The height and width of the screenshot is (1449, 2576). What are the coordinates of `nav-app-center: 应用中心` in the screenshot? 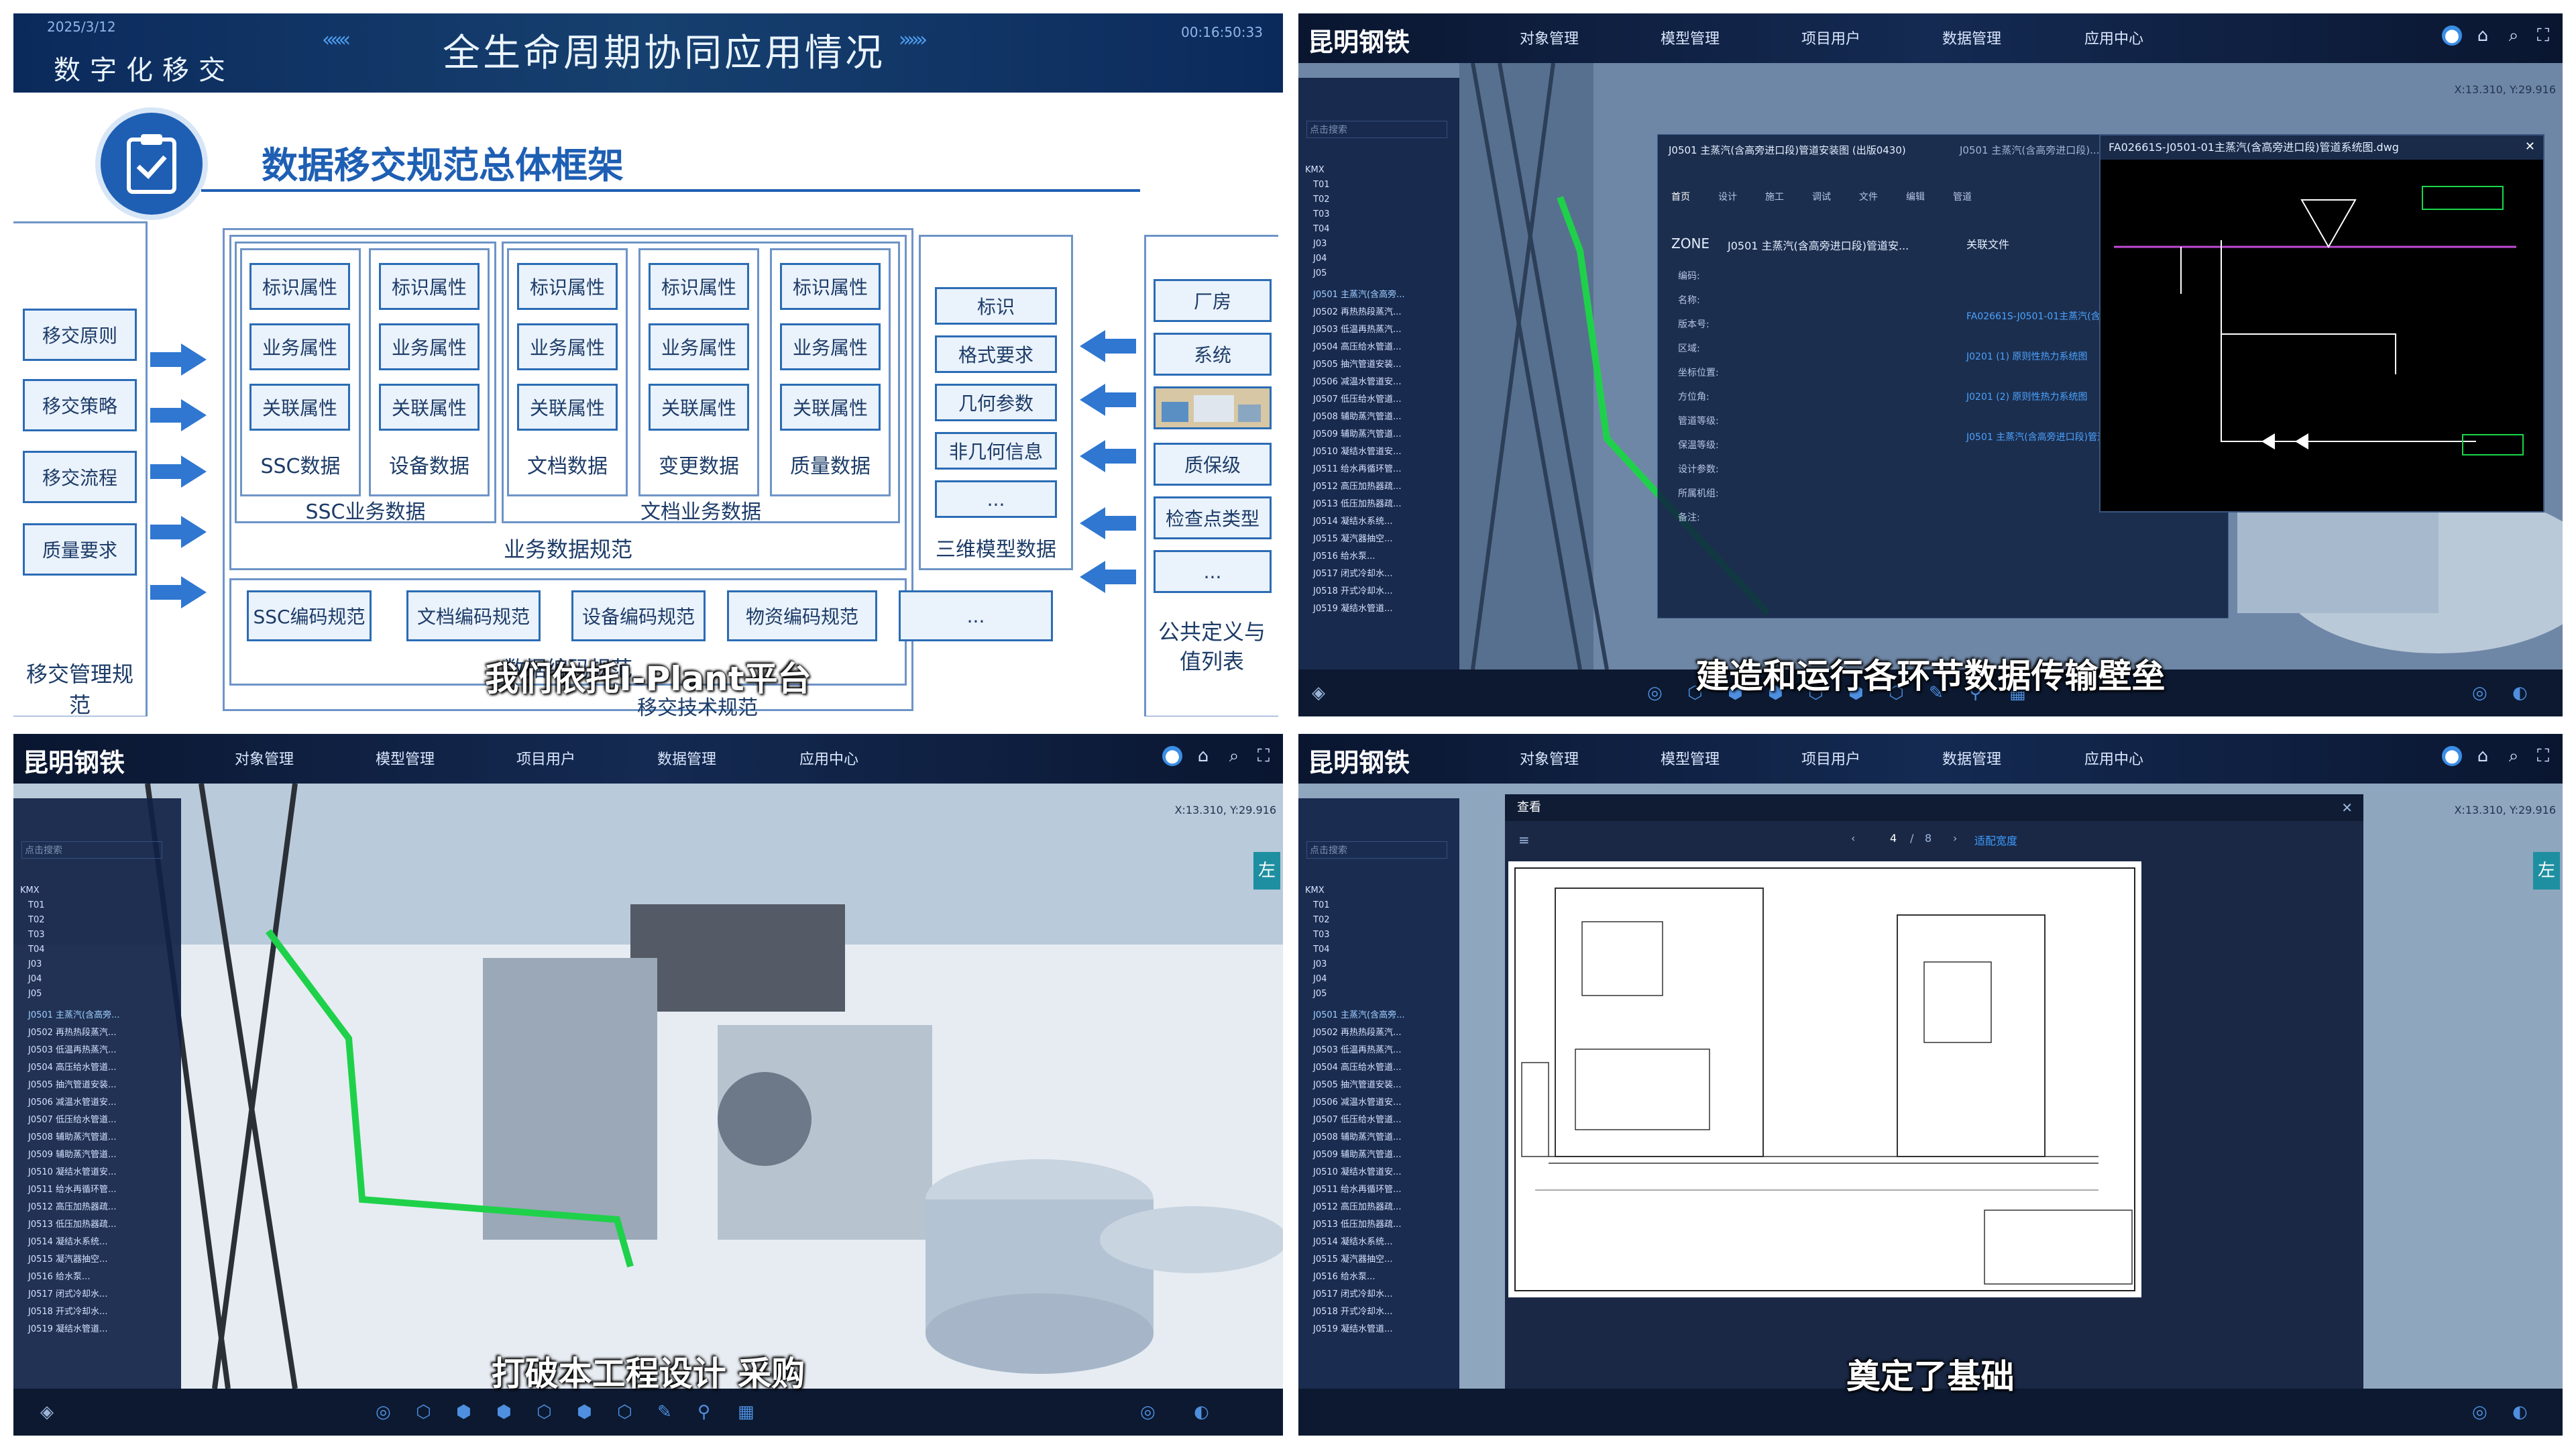 It's located at (2113, 758).